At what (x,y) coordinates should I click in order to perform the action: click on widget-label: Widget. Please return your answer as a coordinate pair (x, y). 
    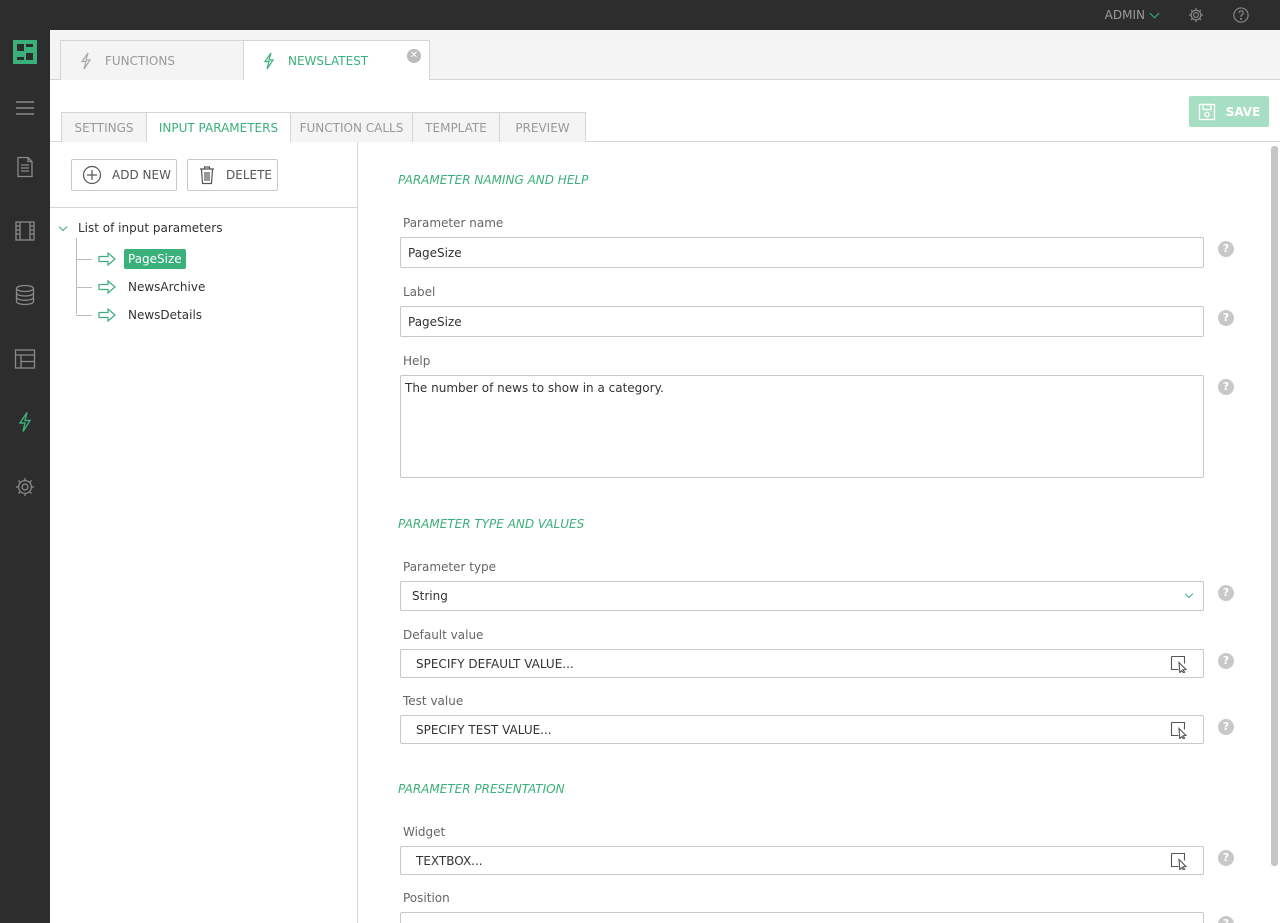
    Looking at the image, I should click on (424, 832).